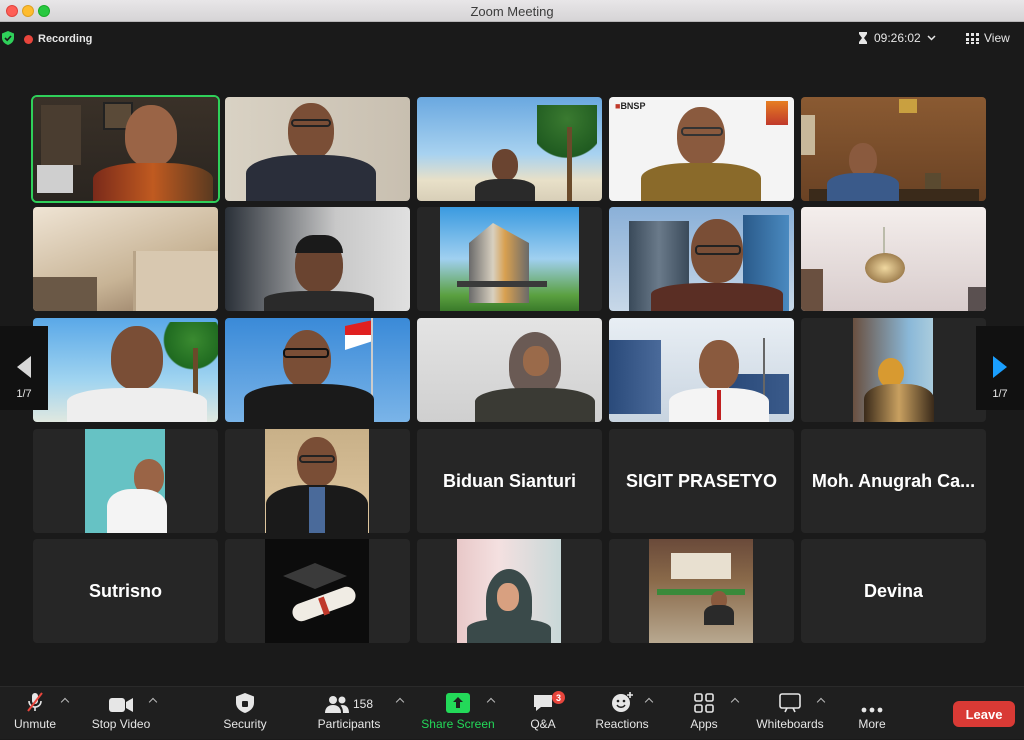  Describe the element at coordinates (931, 38) in the screenshot. I see `chevron-down-icon` at that location.